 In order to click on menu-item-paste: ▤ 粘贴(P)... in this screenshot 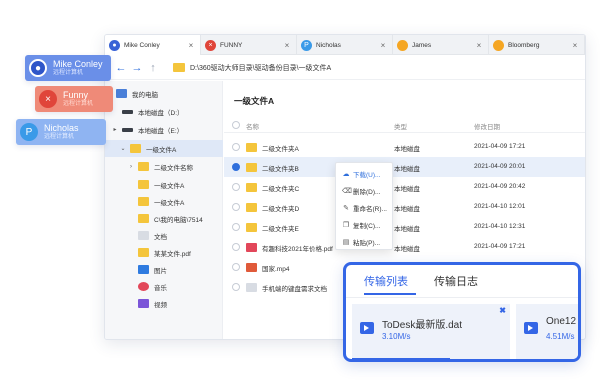, I will do `click(364, 241)`.